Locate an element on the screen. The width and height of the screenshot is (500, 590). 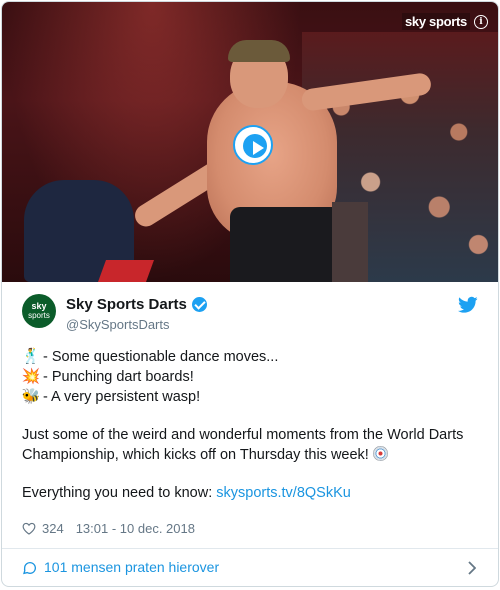
chevron-right-icon is located at coordinates (472, 568).